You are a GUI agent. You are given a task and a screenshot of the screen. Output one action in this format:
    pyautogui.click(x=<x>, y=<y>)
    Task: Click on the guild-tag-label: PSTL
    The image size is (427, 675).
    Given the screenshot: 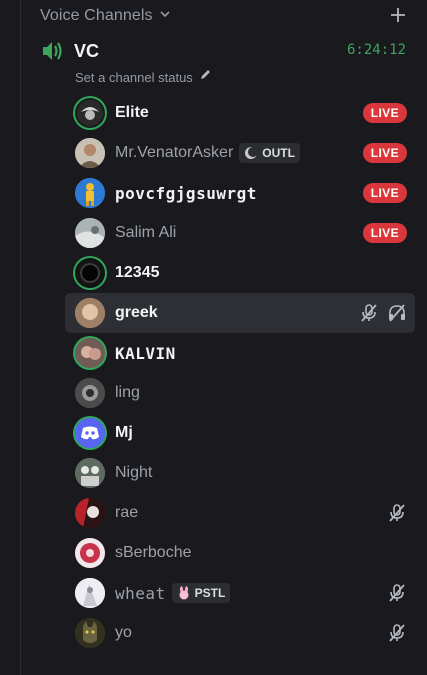 What is the action you would take?
    pyautogui.click(x=210, y=593)
    